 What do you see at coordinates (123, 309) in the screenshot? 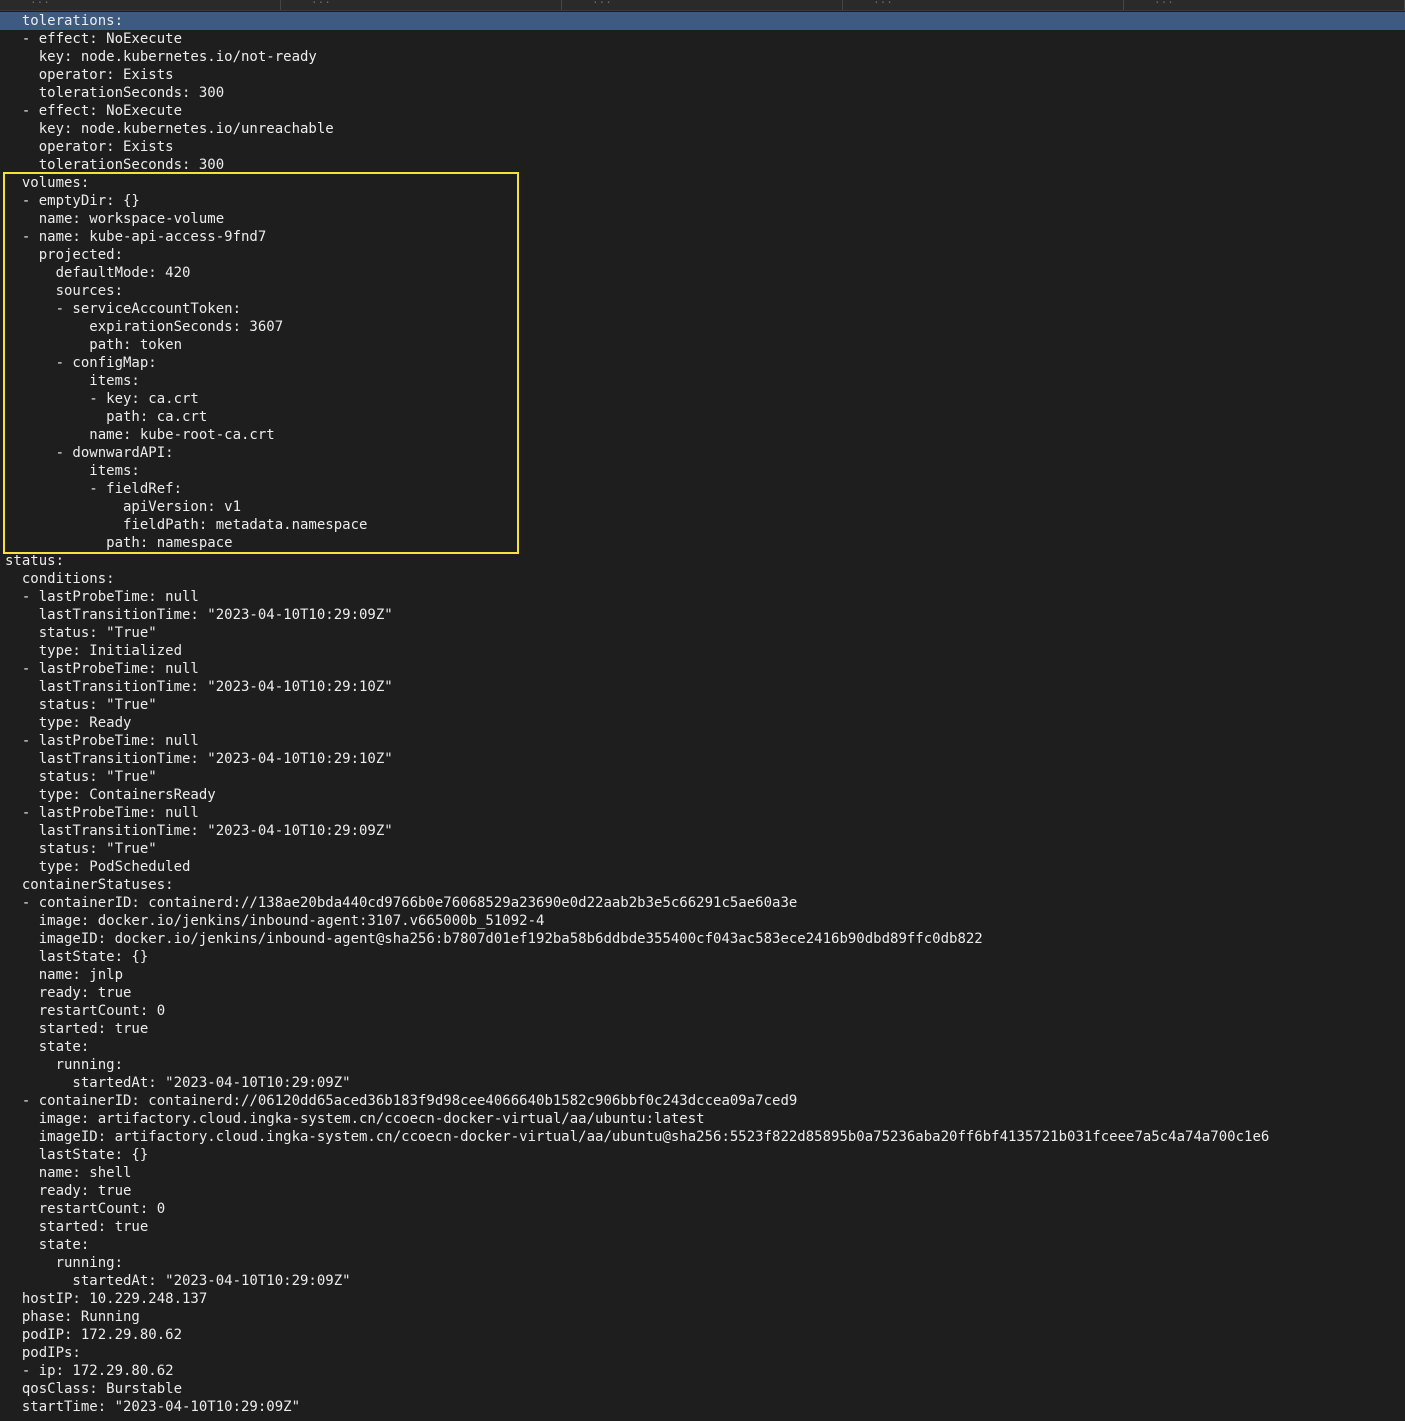
I see `terminal-line: - serviceAccountToken:` at bounding box center [123, 309].